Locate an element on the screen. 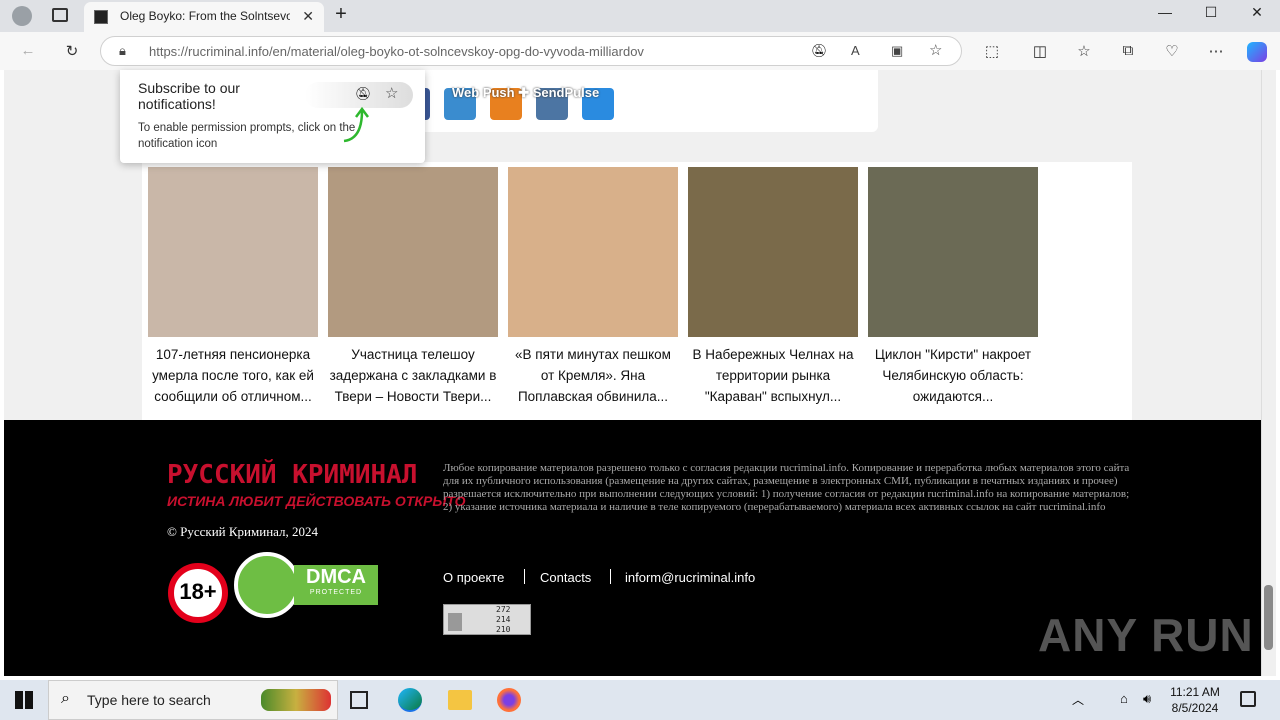 The width and height of the screenshot is (1280, 720). search-placeholder: Type here to search is located at coordinates (149, 700).